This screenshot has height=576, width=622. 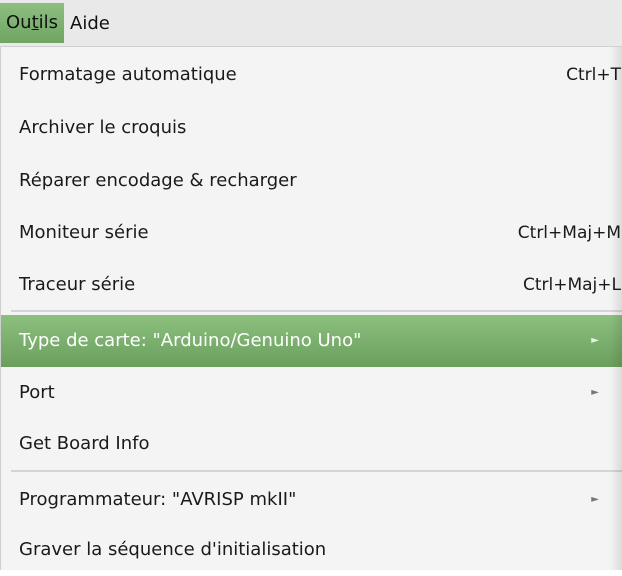 I want to click on menu-item-programmer: Programmateur: "AVRISP mkII" ►, so click(x=311, y=500).